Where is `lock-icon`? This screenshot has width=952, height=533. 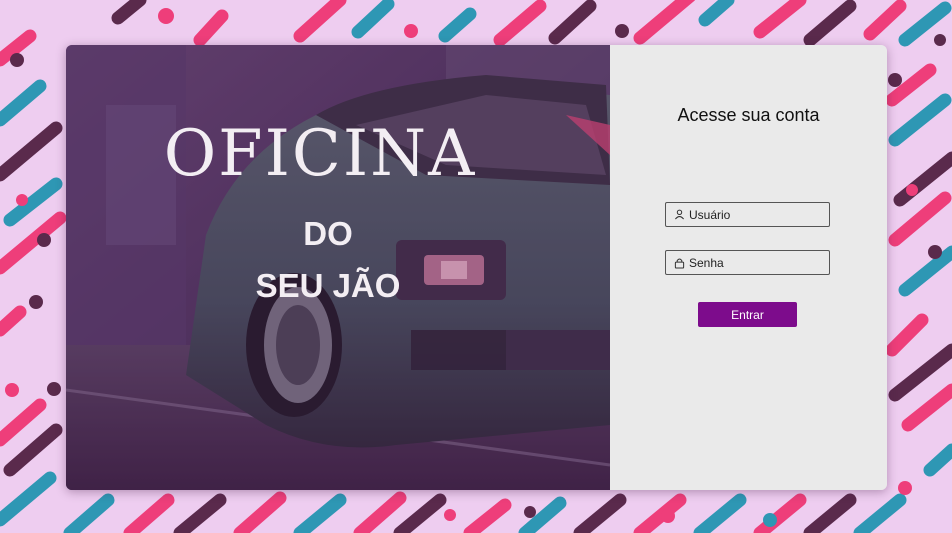
lock-icon is located at coordinates (679, 263).